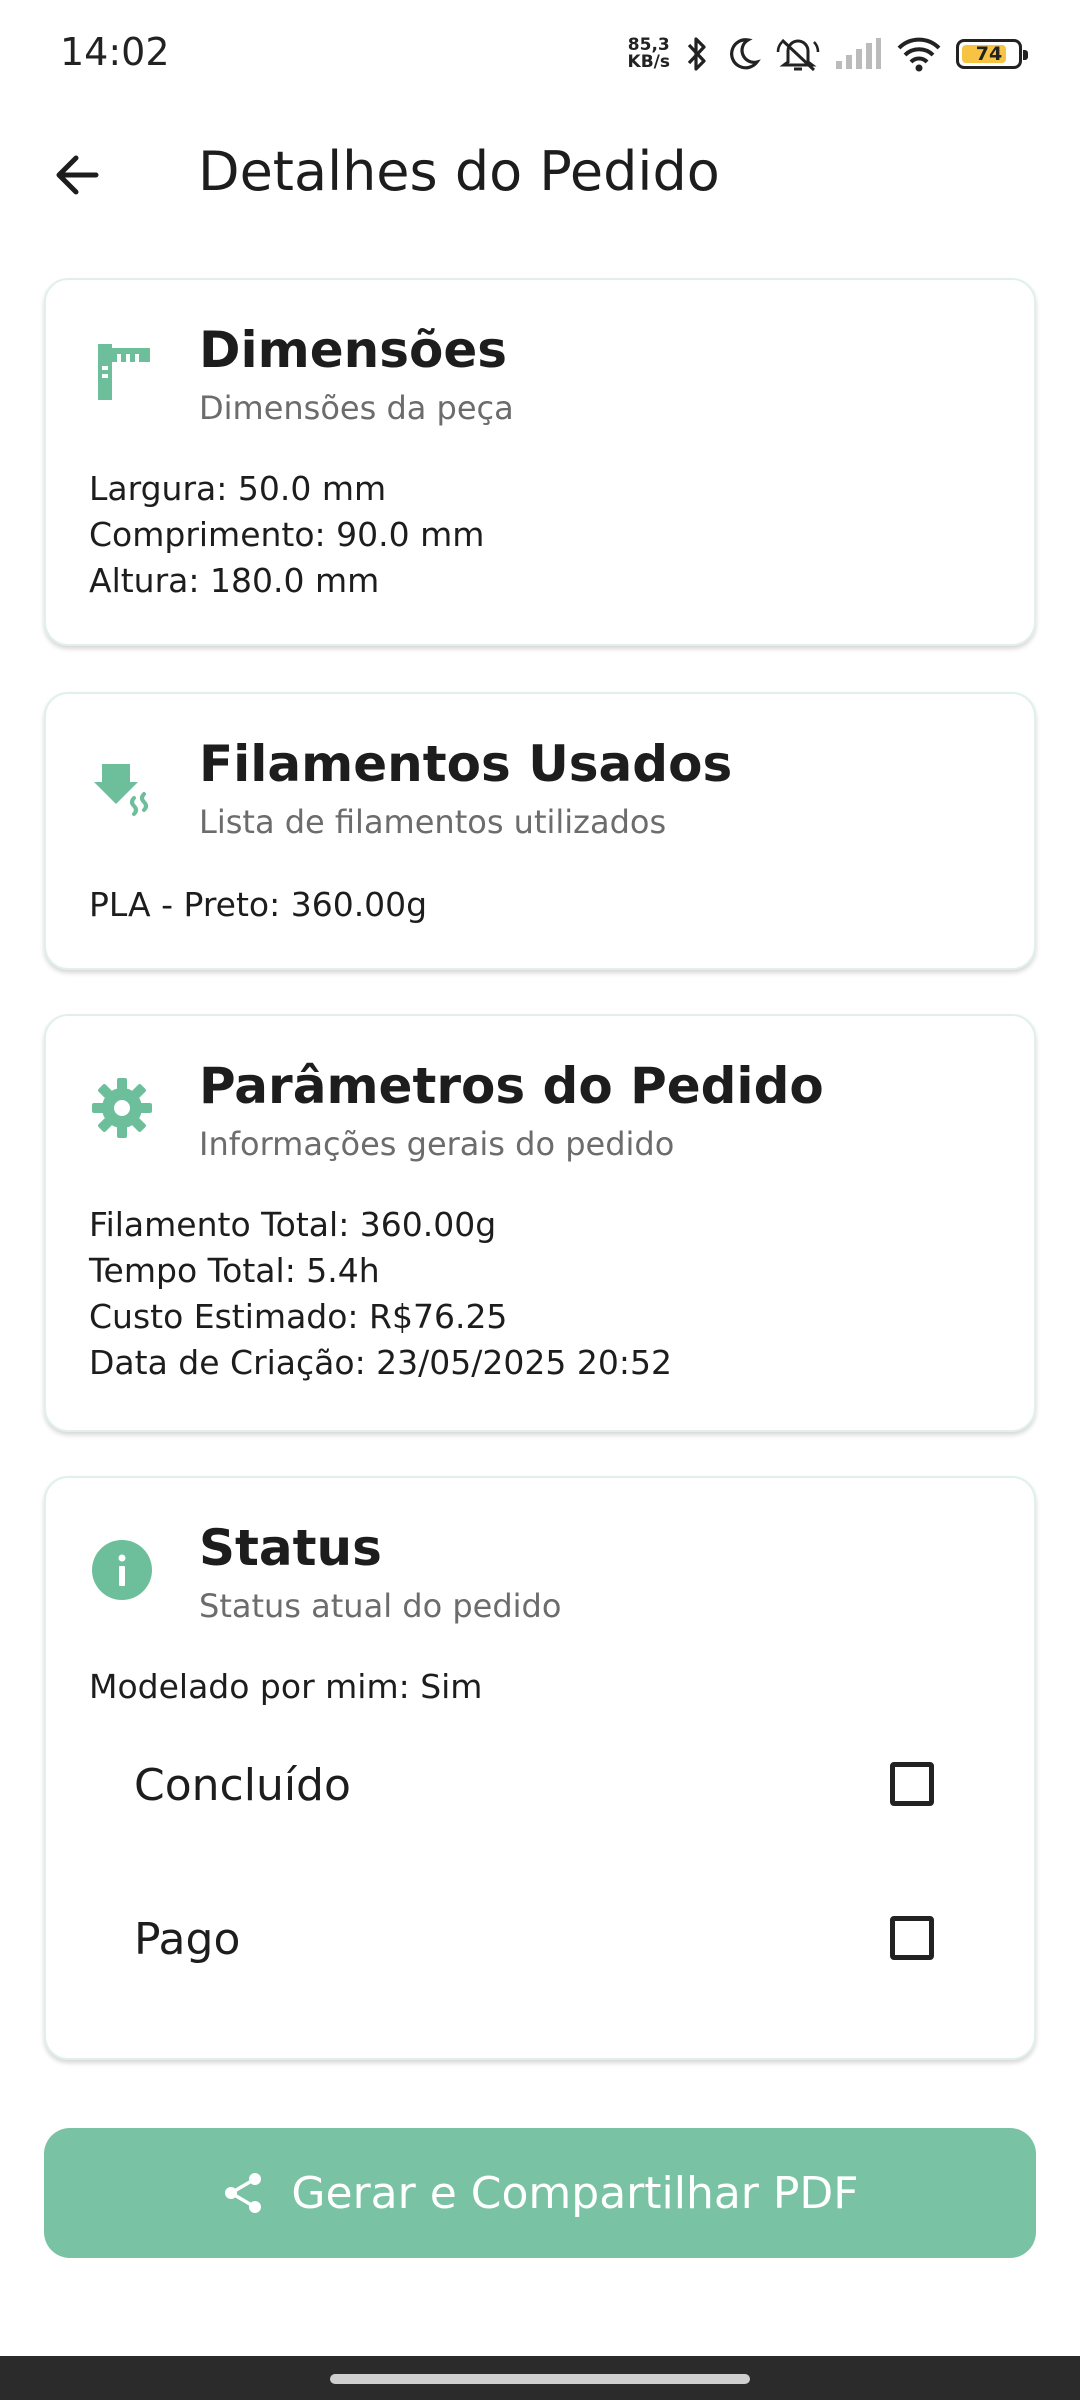 The image size is (1080, 2400). Describe the element at coordinates (243, 2193) in the screenshot. I see `share-icon` at that location.